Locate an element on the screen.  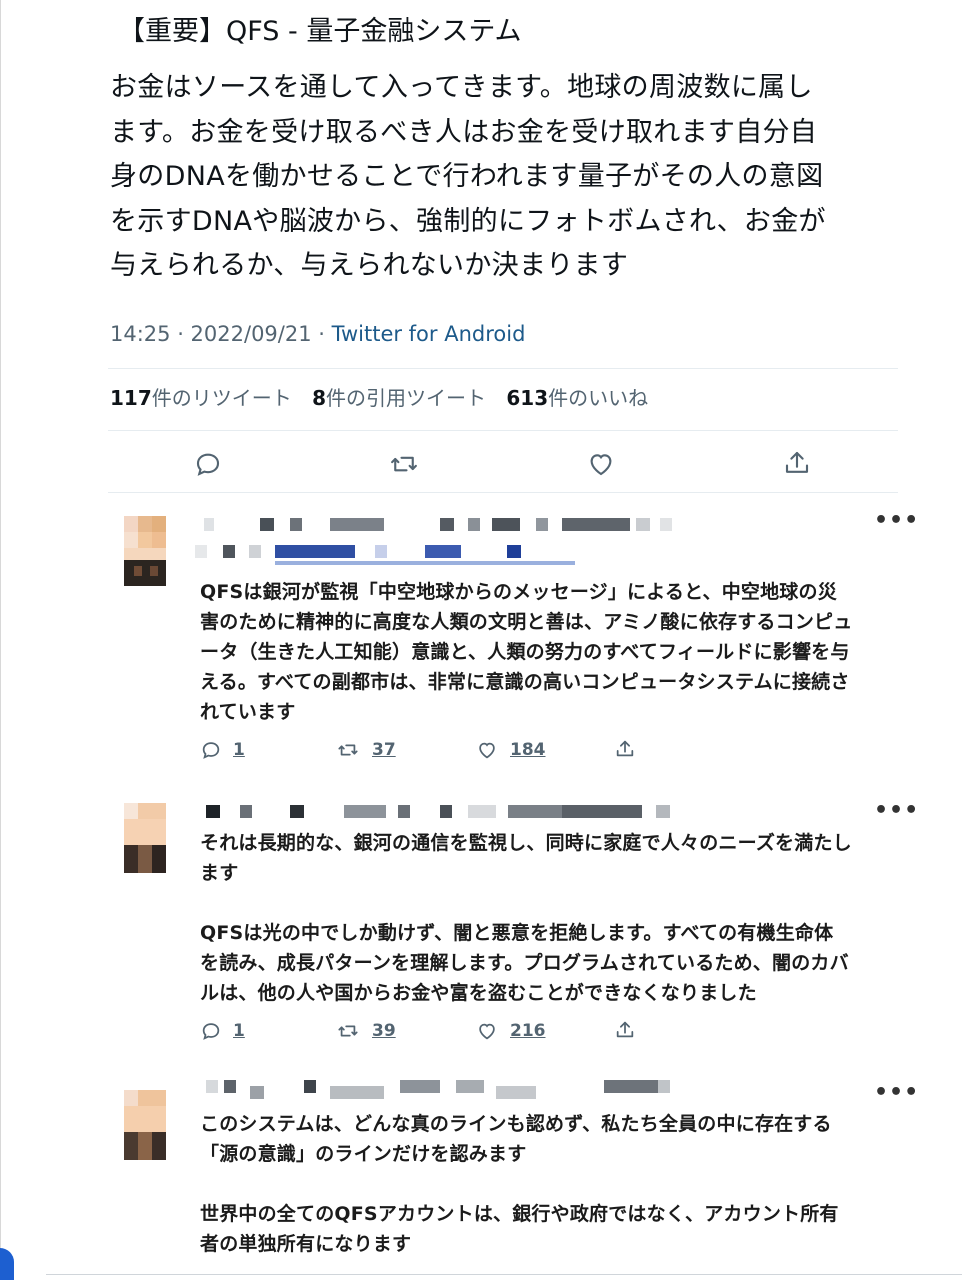
reply-line: える。すべての副都市は、非常に意識の高いコンピュータシステムに接続さ is located at coordinates (525, 682).